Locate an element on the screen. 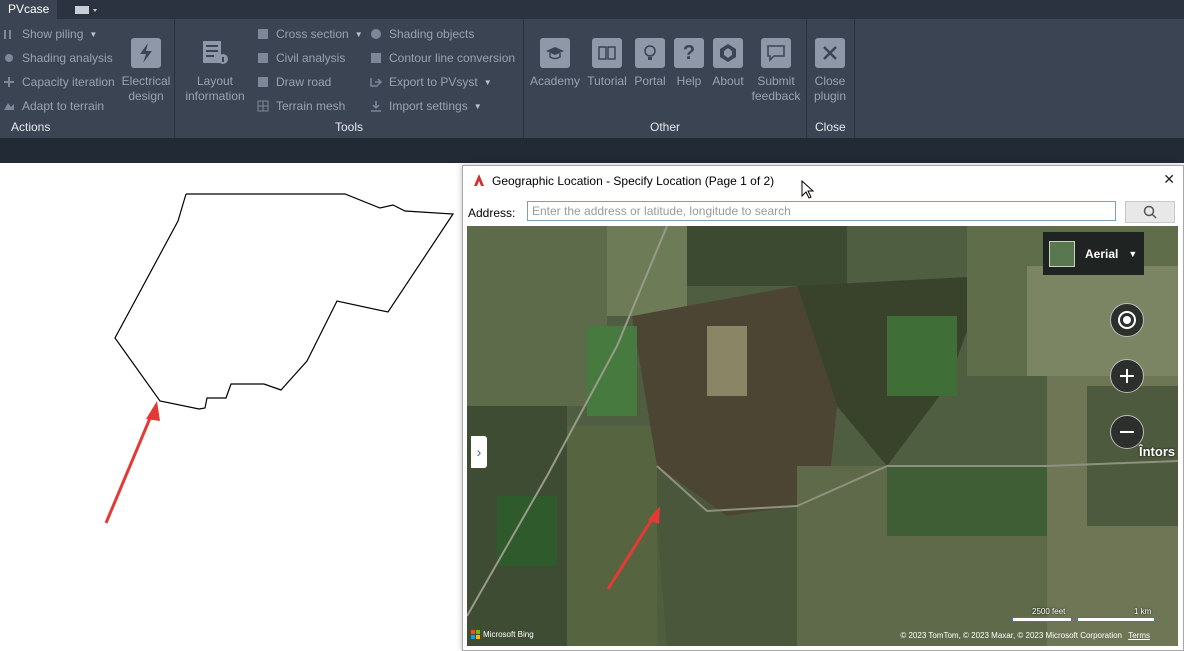 The height and width of the screenshot is (651, 1184). electrical-design-button: Electrical design is located at coordinates (146, 71).